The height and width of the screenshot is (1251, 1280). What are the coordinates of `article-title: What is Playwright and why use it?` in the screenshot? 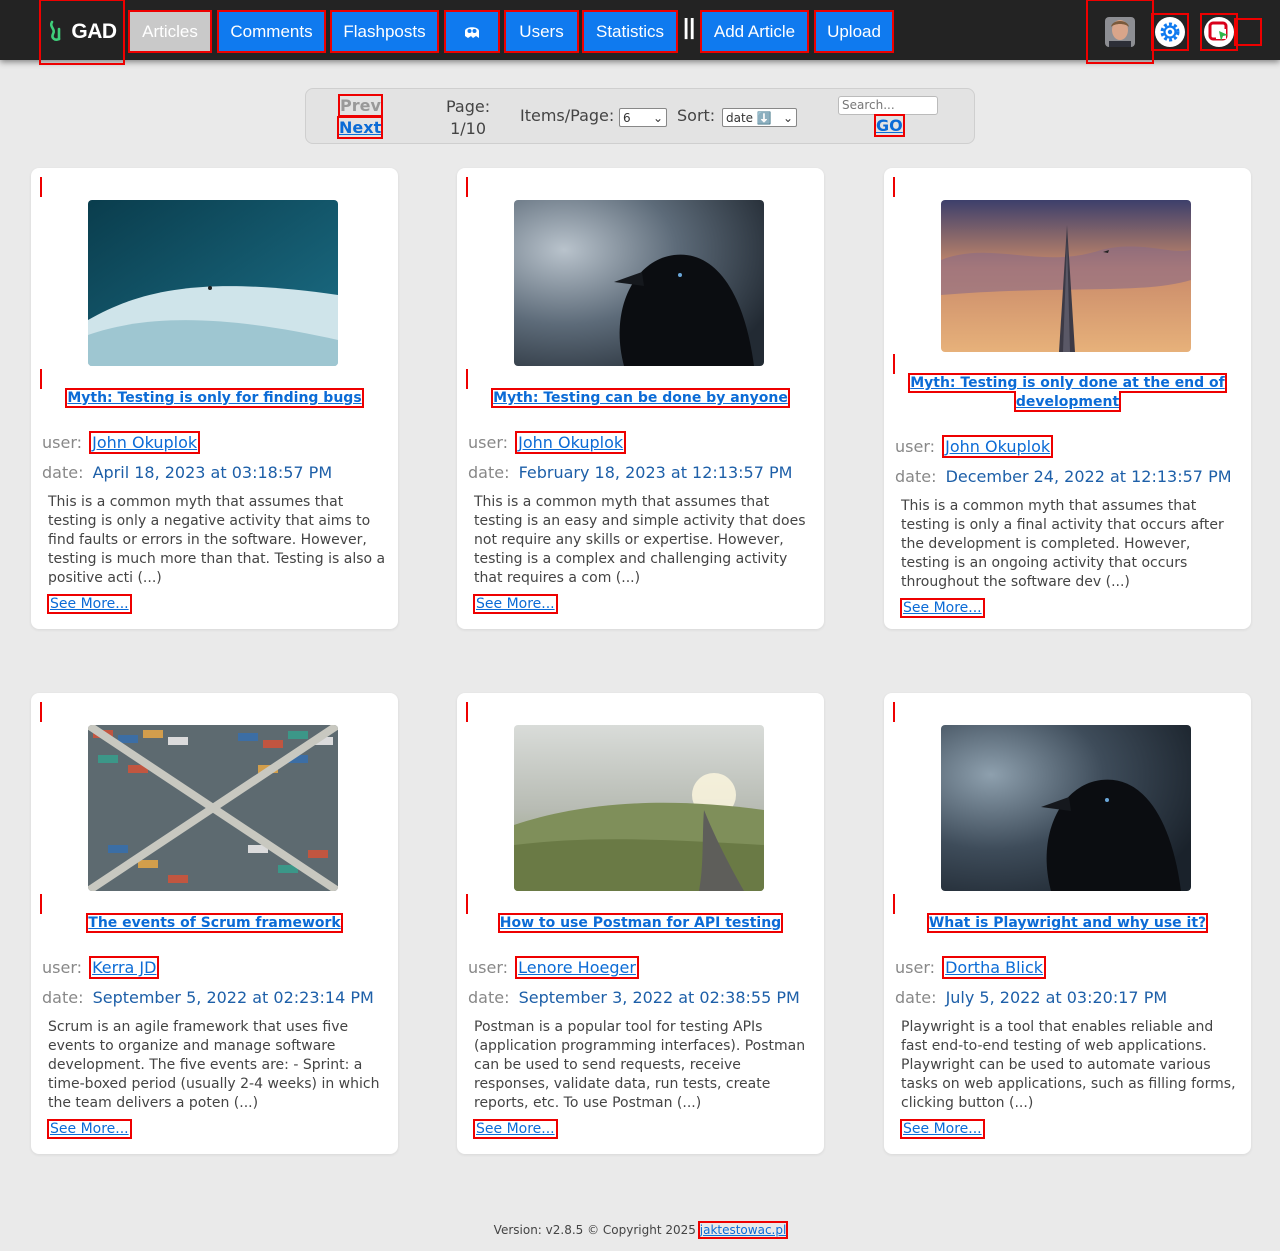 It's located at (1067, 923).